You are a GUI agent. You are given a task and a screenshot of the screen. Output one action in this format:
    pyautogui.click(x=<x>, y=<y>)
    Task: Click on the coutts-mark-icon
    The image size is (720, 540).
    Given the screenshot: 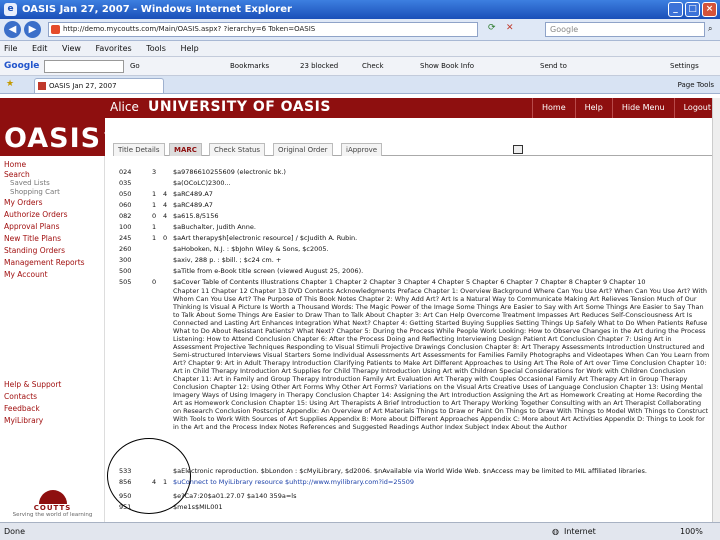 What is the action you would take?
    pyautogui.click(x=52, y=497)
    